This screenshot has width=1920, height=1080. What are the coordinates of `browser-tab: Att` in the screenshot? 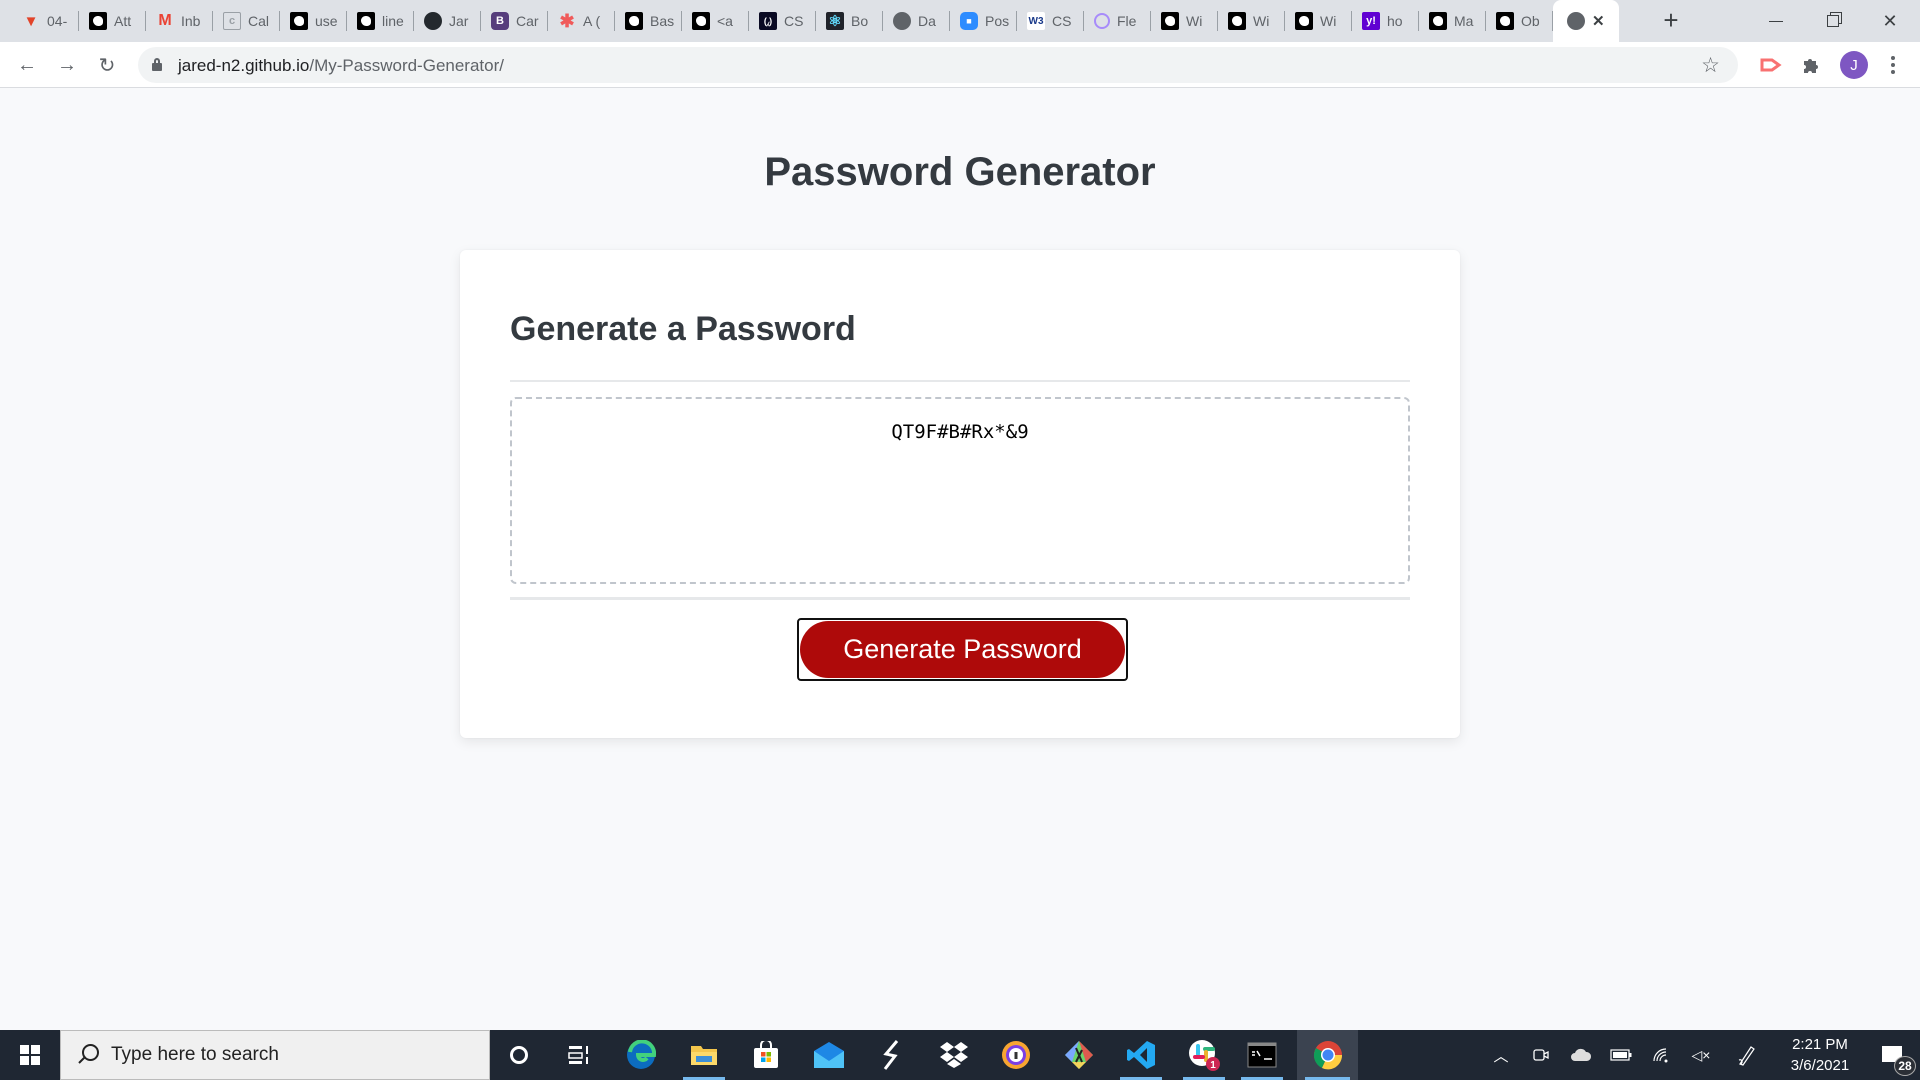 It's located at (112, 21).